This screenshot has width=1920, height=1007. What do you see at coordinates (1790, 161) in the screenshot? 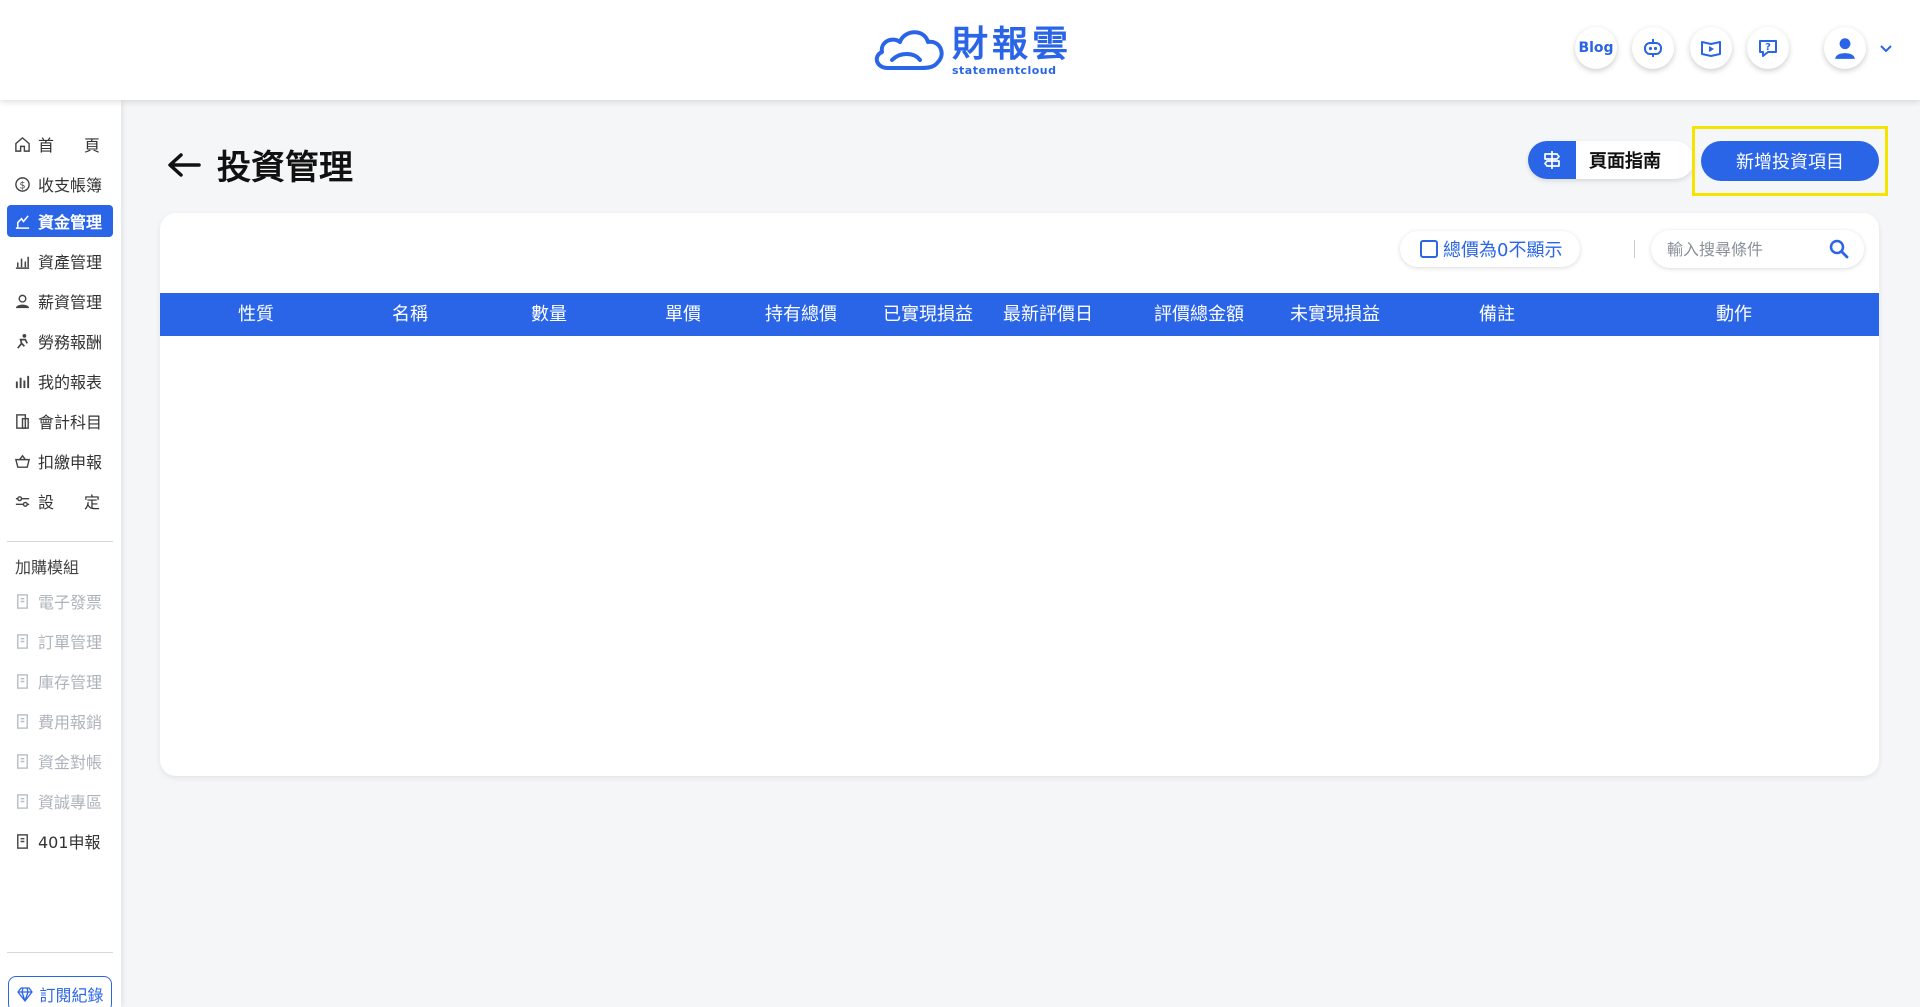
I see `add-investment-button: 新增投資項目` at bounding box center [1790, 161].